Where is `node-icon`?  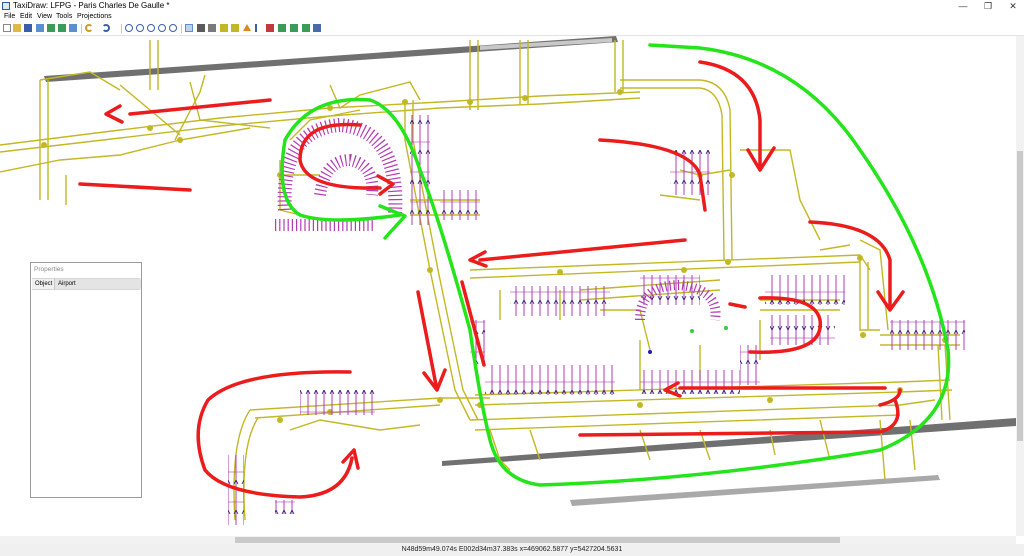 node-icon is located at coordinates (201, 28).